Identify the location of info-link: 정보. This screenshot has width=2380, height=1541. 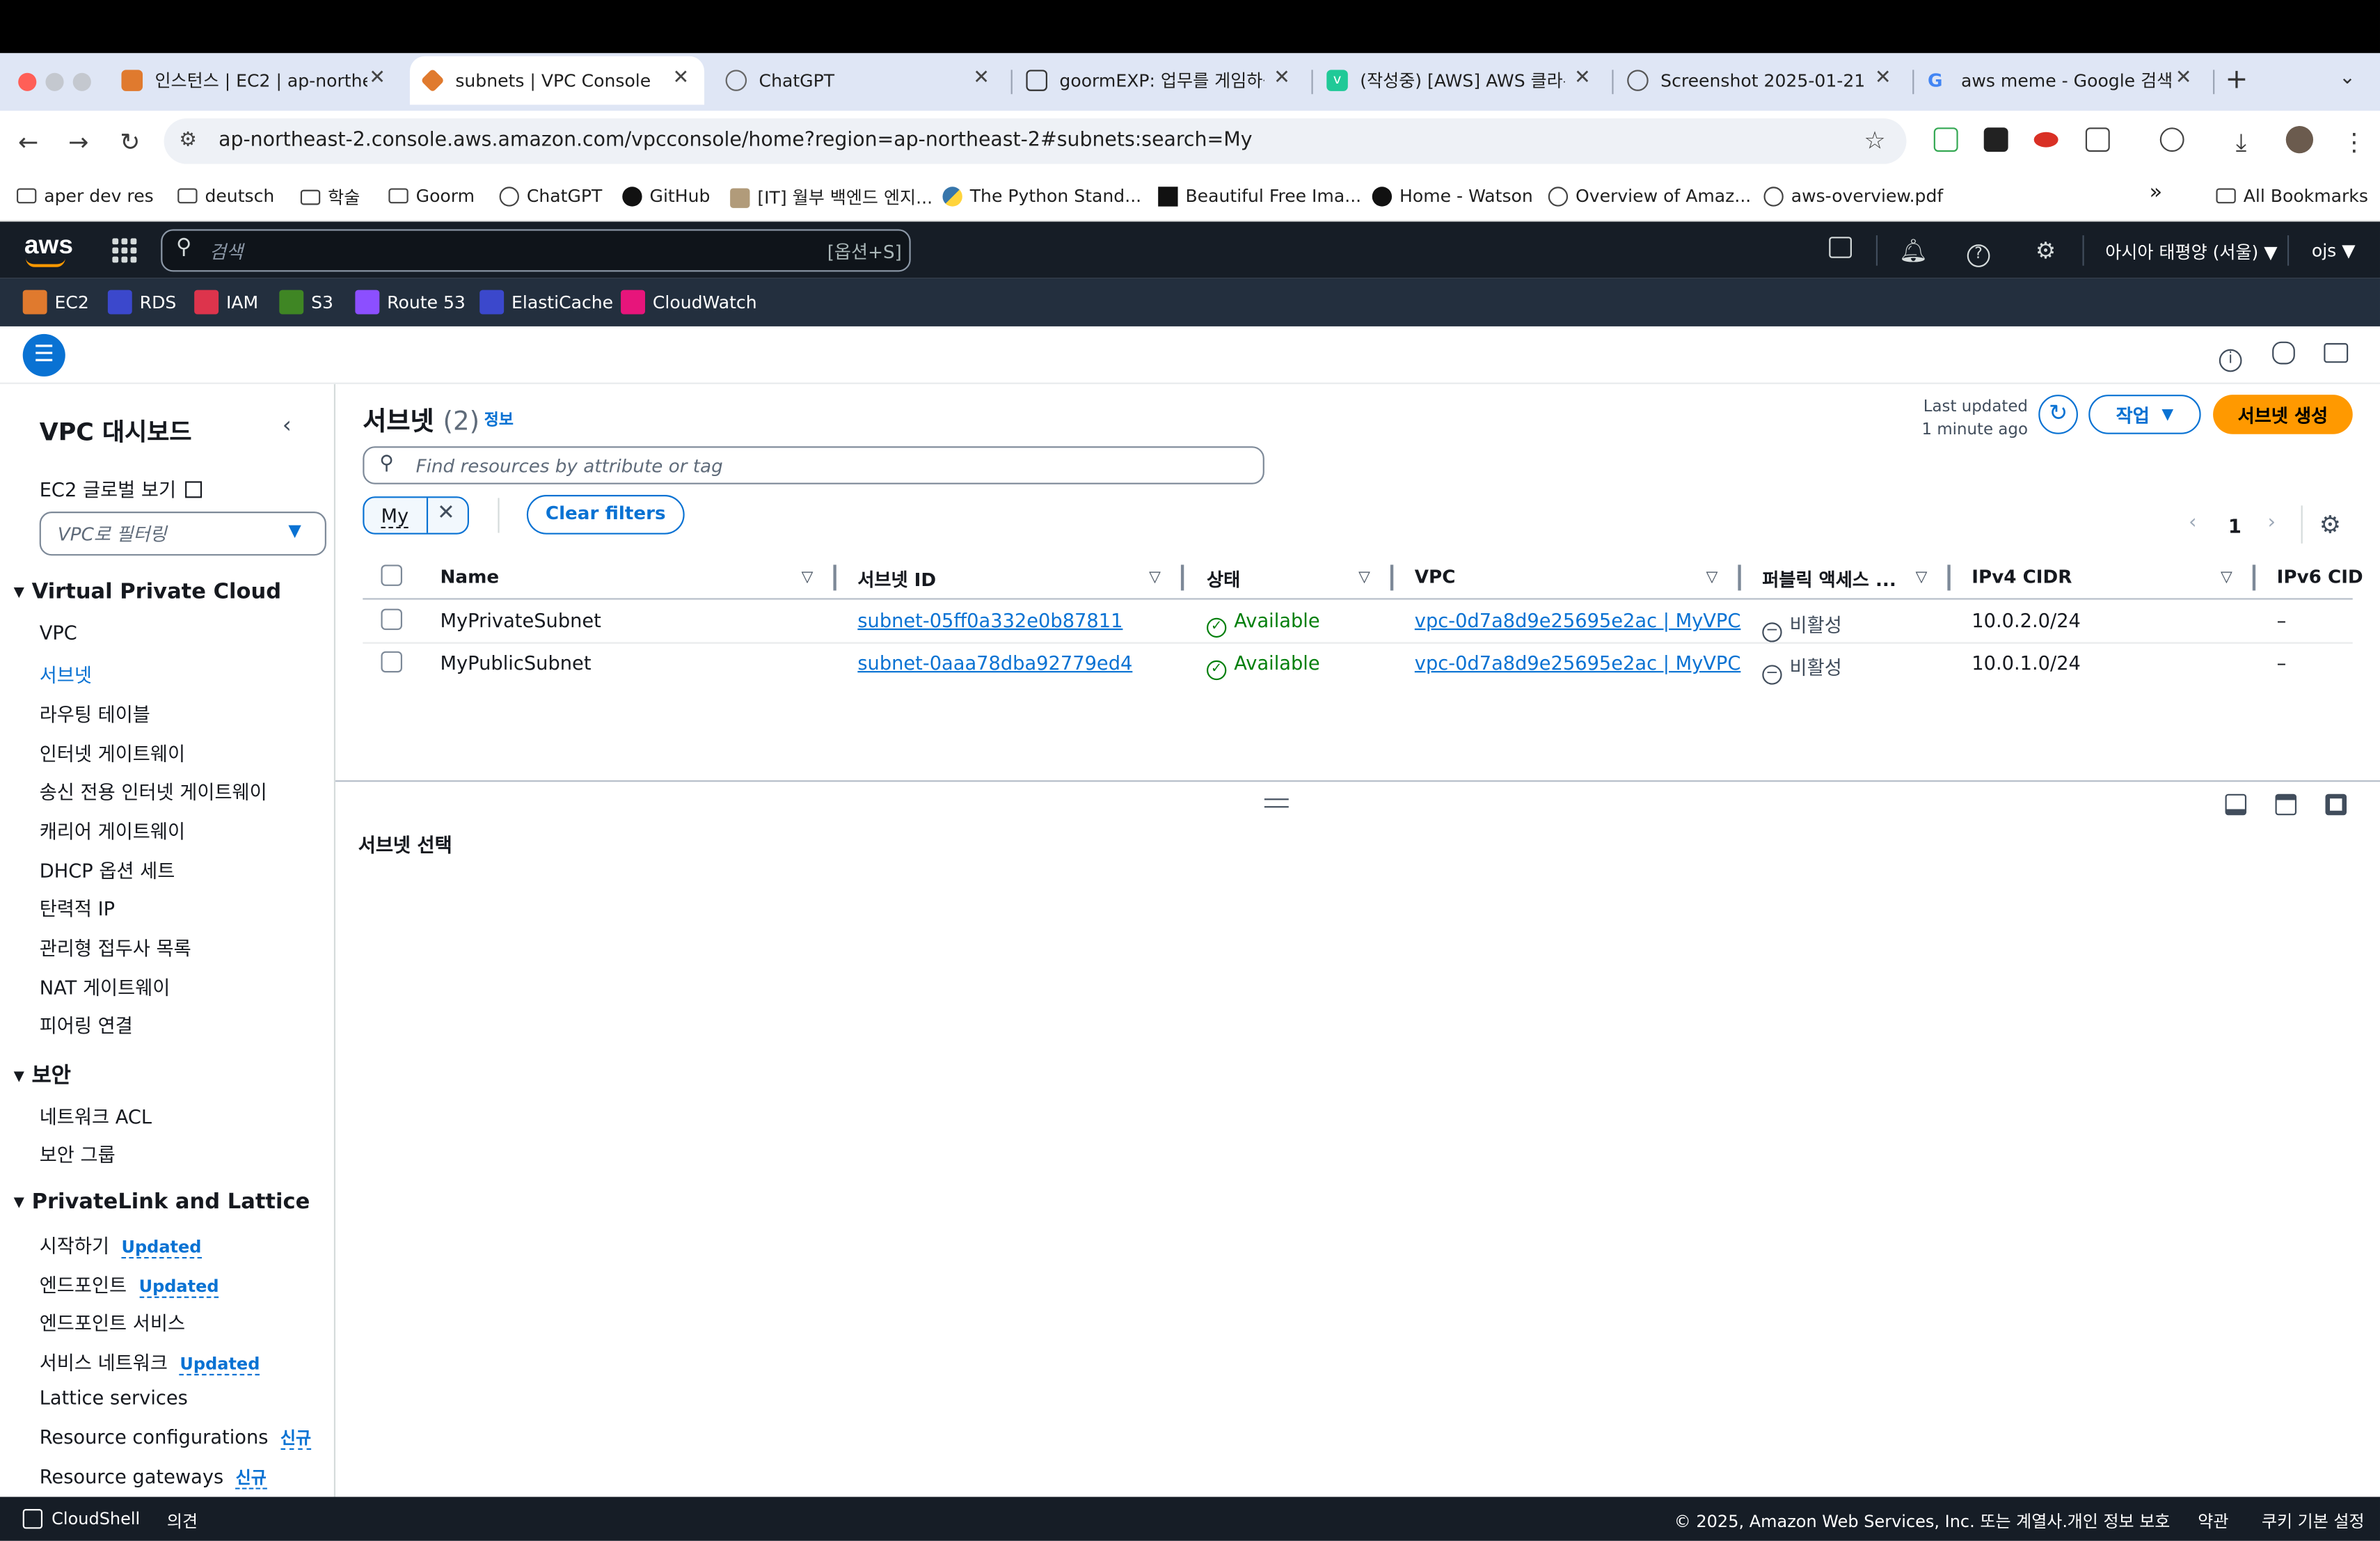
(499, 420).